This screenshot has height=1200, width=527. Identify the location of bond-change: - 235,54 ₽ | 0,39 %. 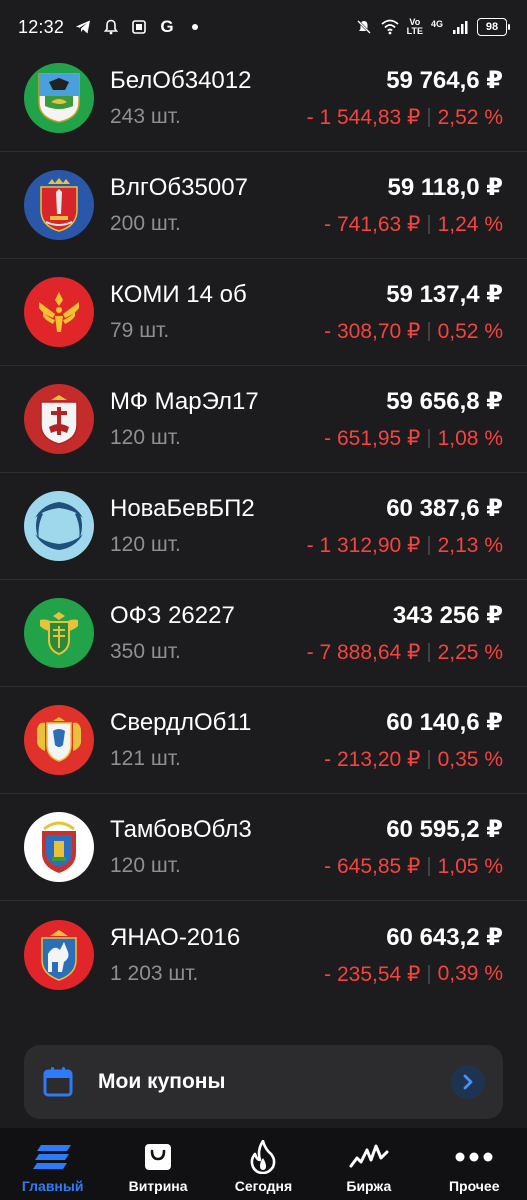
(413, 974).